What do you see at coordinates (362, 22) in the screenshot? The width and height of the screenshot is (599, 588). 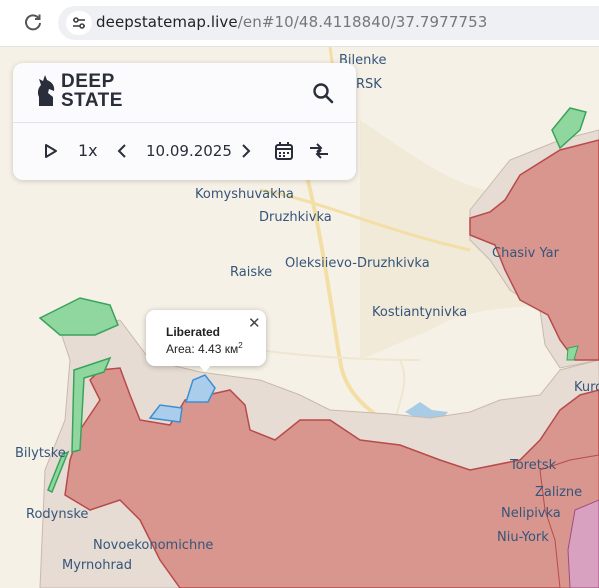 I see `url-path: /en#10/48.4118840/37.7977753` at bounding box center [362, 22].